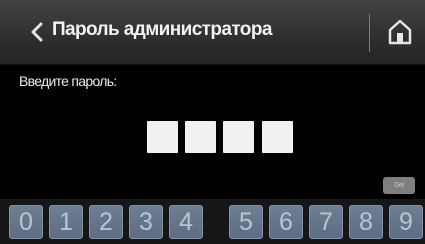  What do you see at coordinates (369, 33) in the screenshot?
I see `header-divider` at bounding box center [369, 33].